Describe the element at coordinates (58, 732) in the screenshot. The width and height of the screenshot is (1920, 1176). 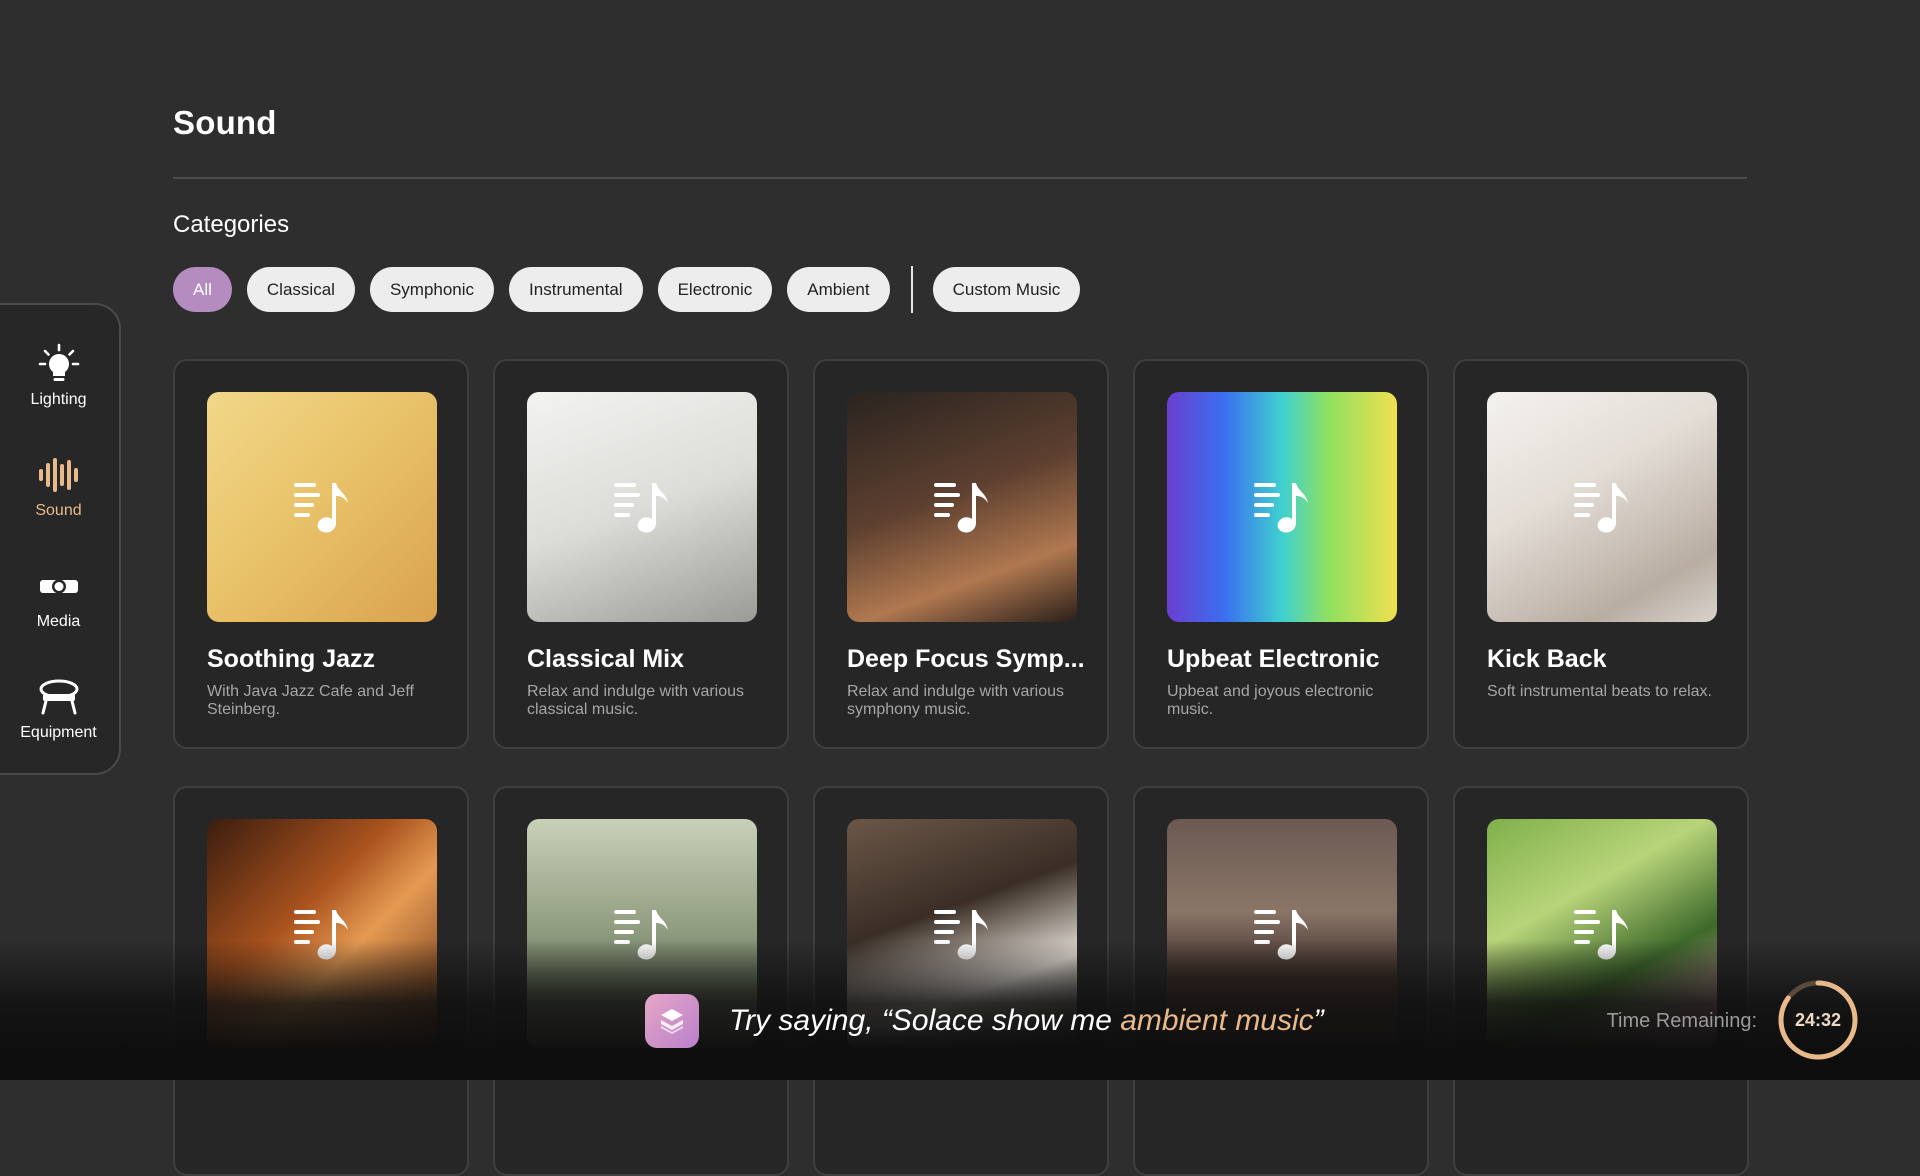
I see `sidebar-item-label: Equipment` at that location.